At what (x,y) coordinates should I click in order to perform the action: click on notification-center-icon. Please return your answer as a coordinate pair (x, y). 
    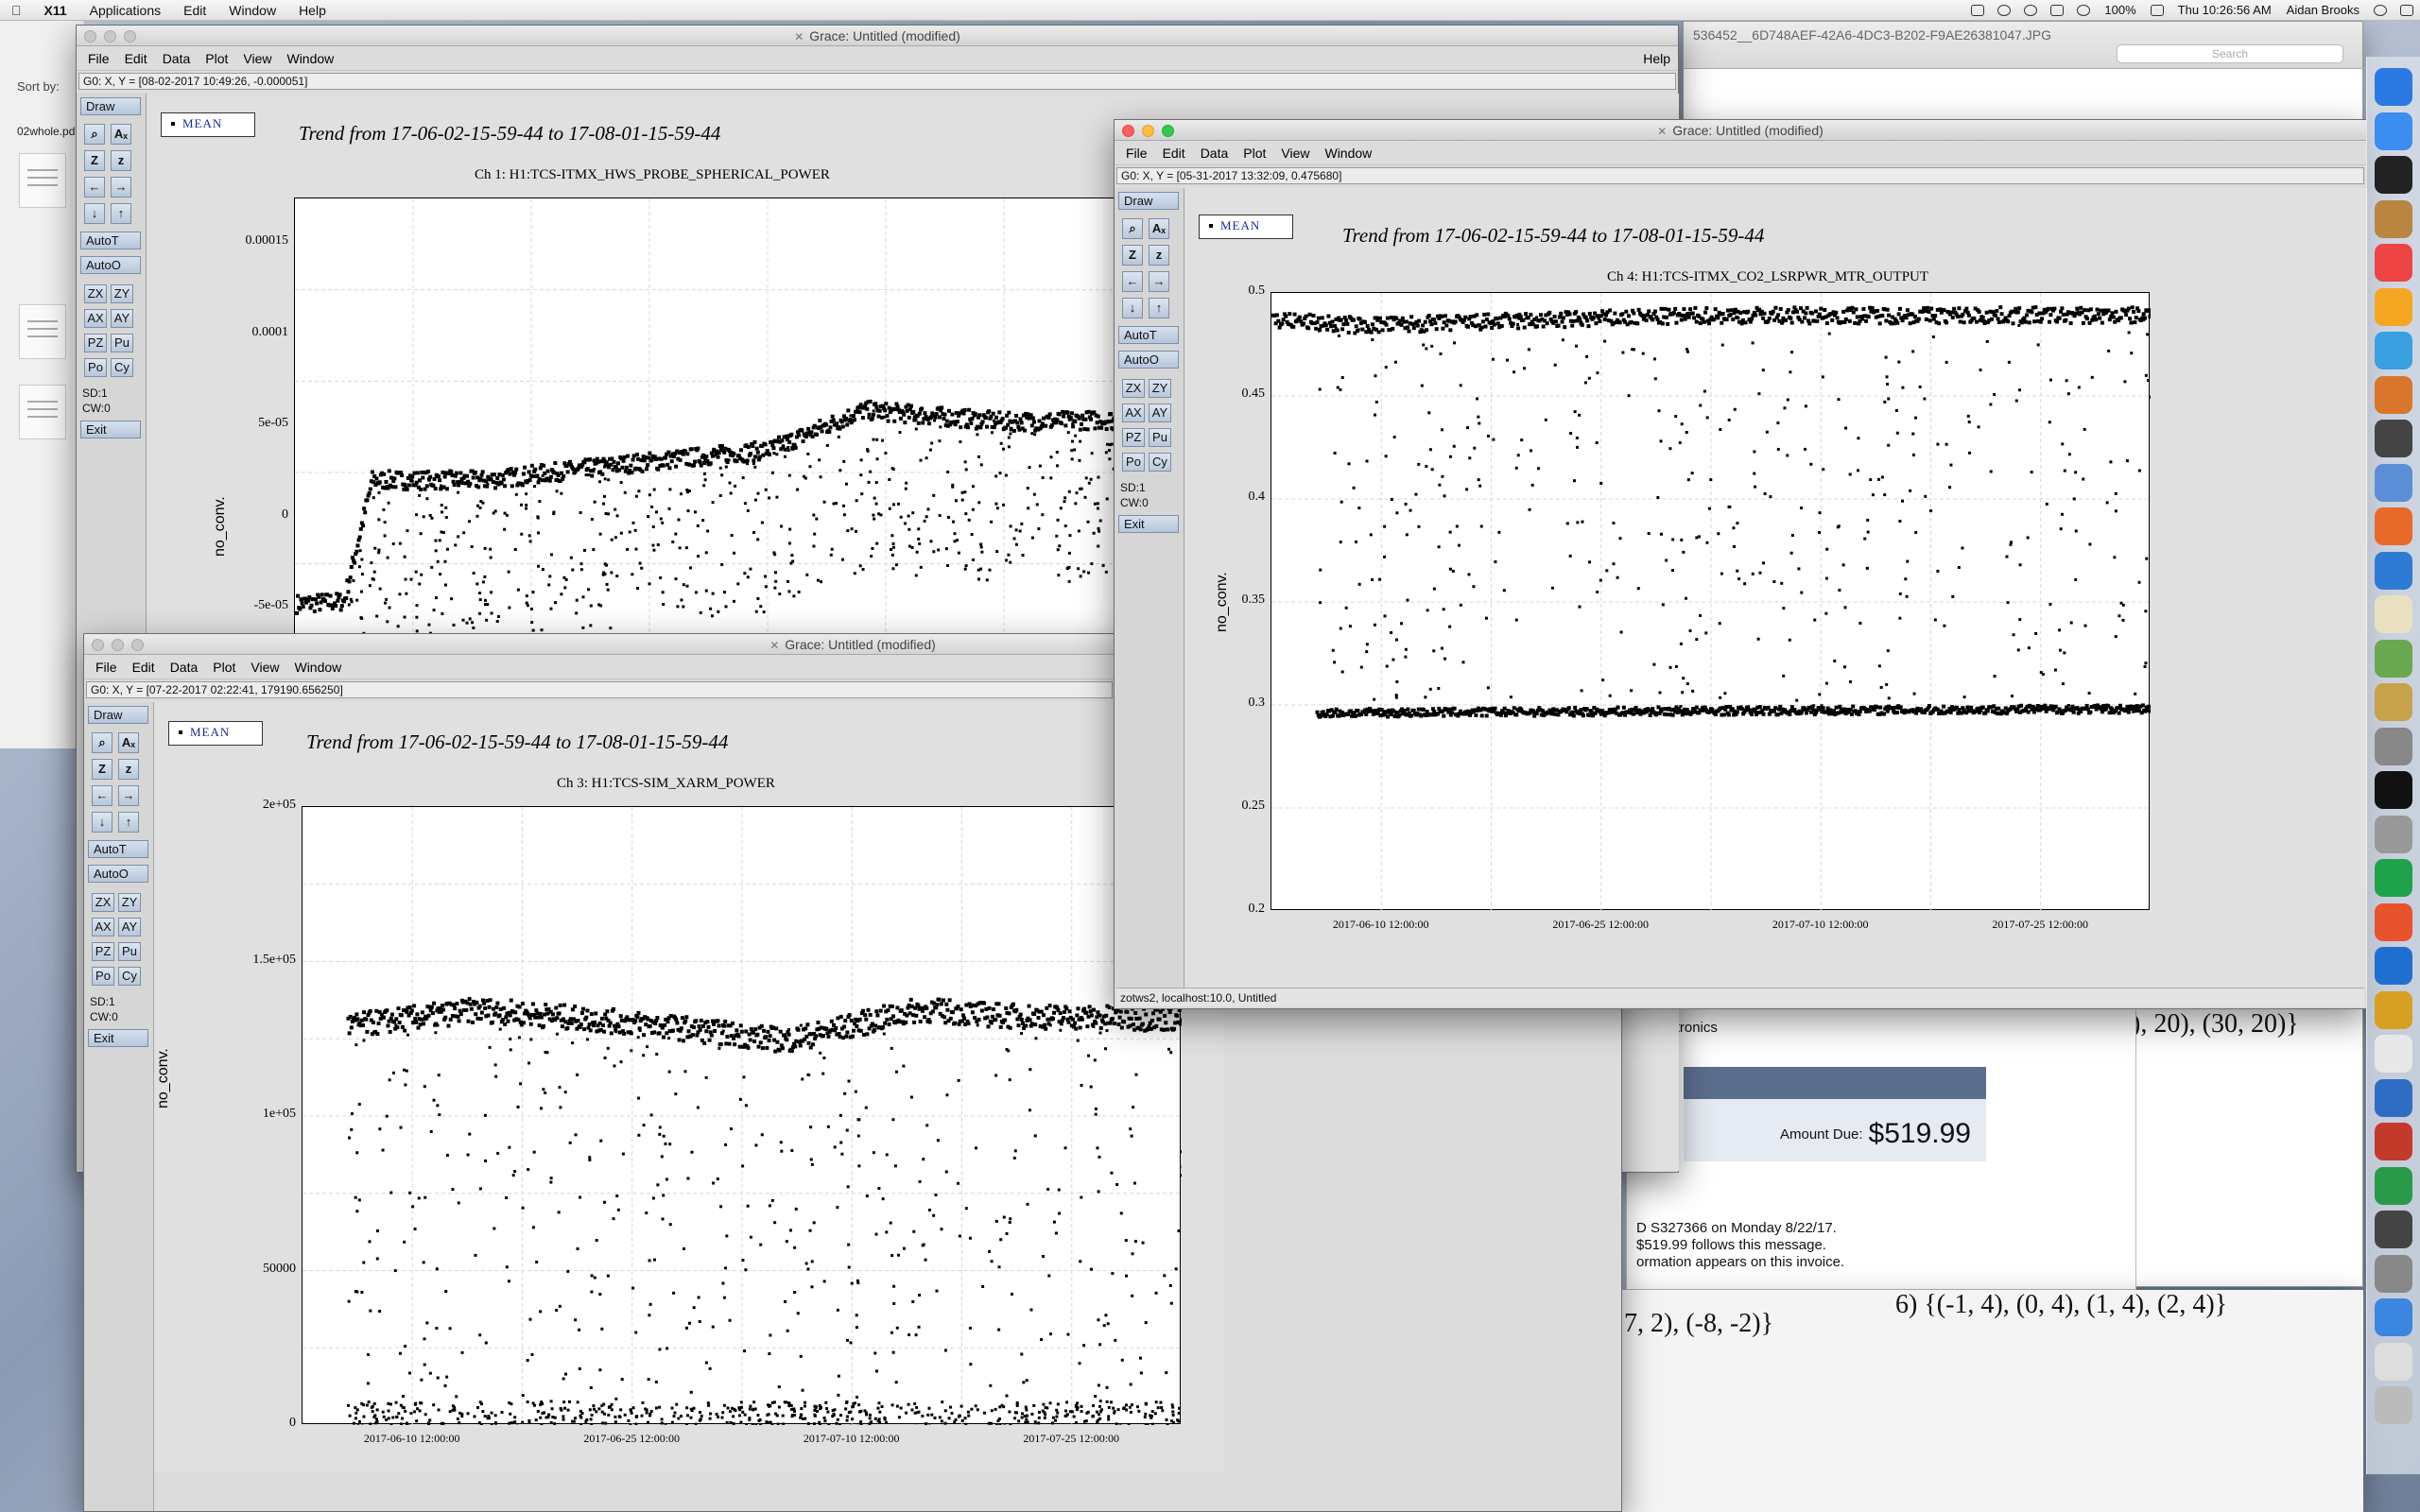
    Looking at the image, I should click on (2406, 10).